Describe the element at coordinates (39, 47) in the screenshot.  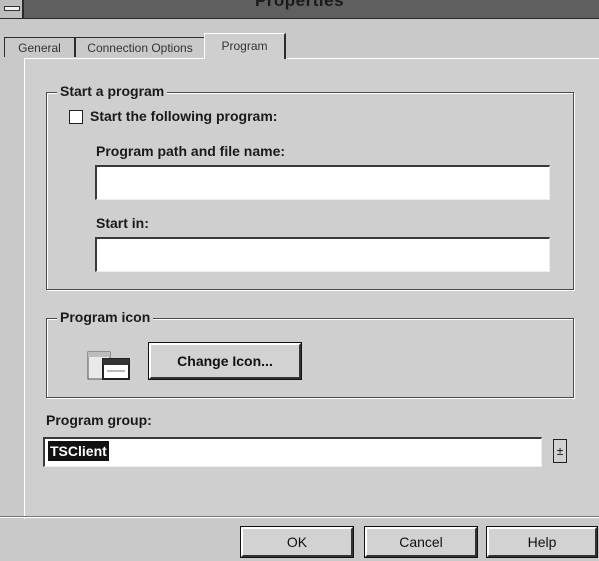
I see `tab-general: General` at that location.